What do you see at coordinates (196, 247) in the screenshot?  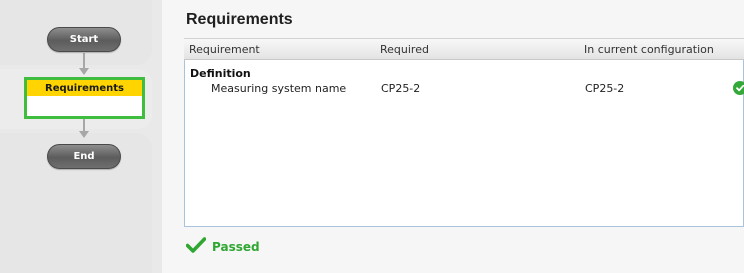 I see `checkmark-icon` at bounding box center [196, 247].